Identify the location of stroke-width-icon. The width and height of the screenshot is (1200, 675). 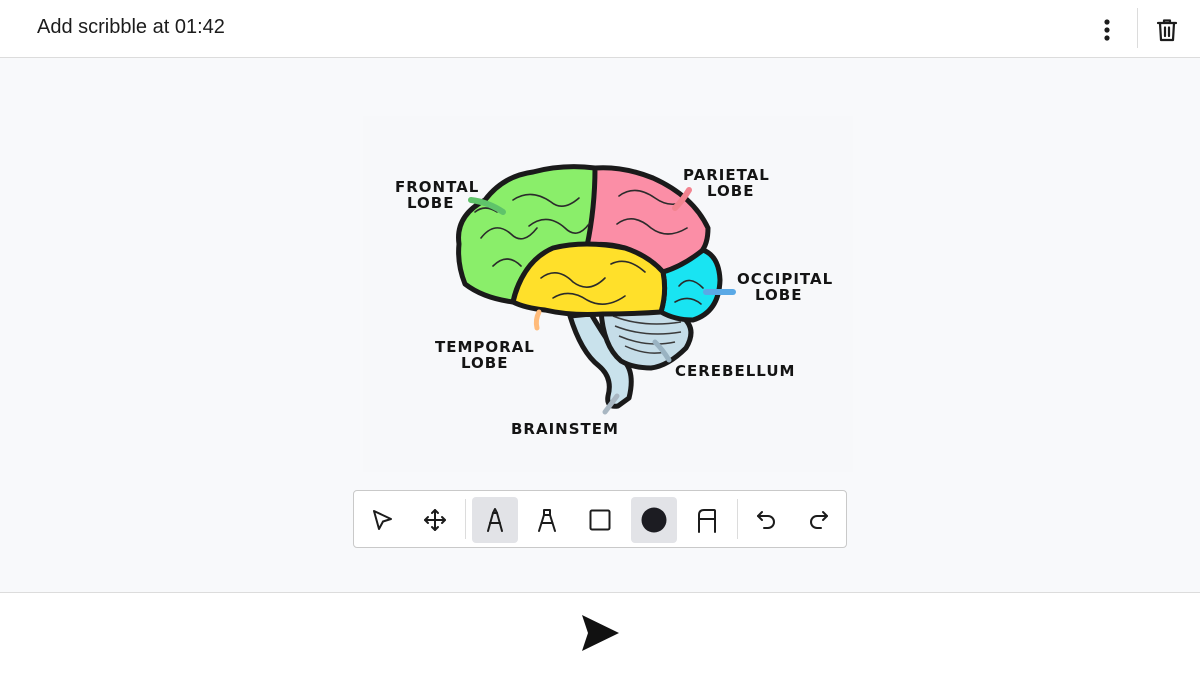
(707, 521).